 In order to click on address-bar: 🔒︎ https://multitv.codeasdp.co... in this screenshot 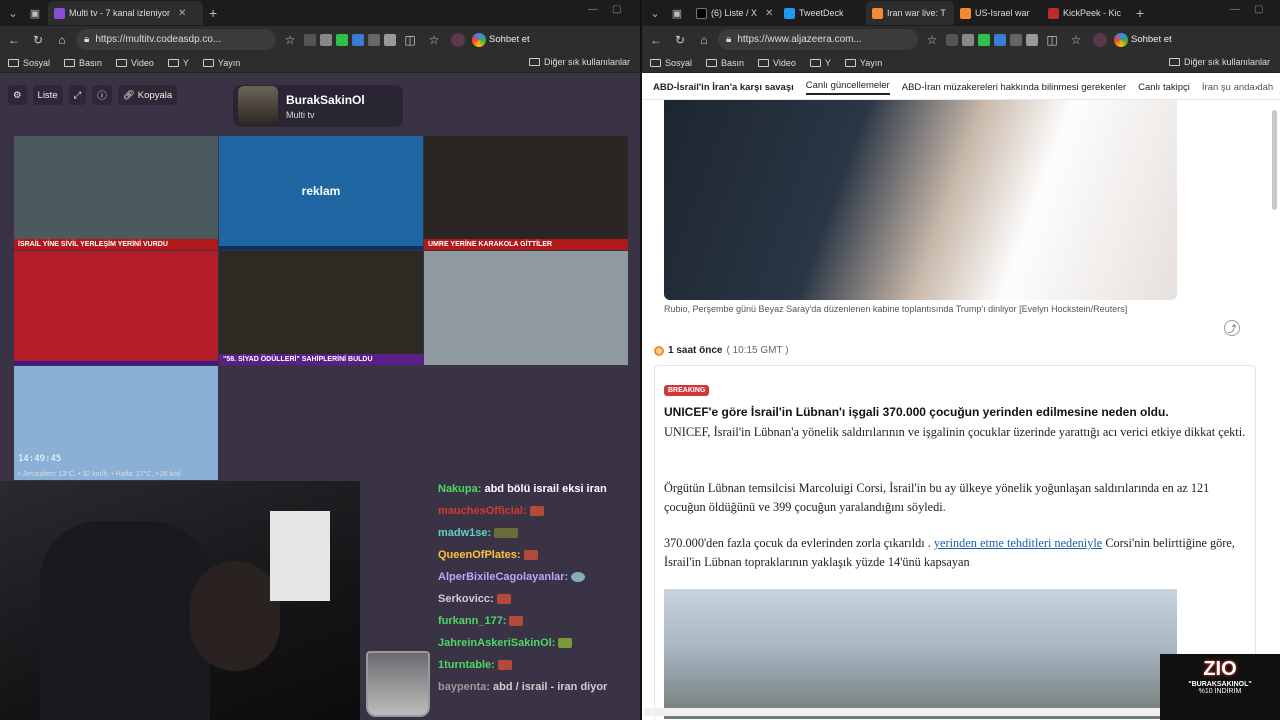, I will do `click(176, 39)`.